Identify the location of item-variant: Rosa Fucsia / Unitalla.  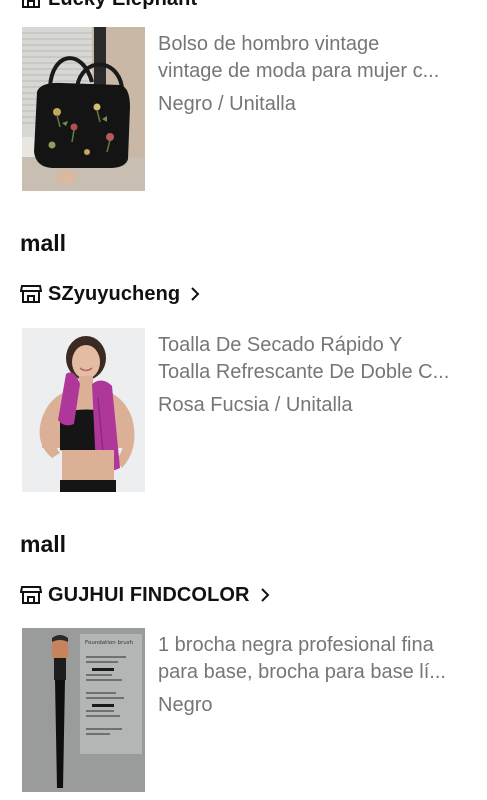
(255, 405).